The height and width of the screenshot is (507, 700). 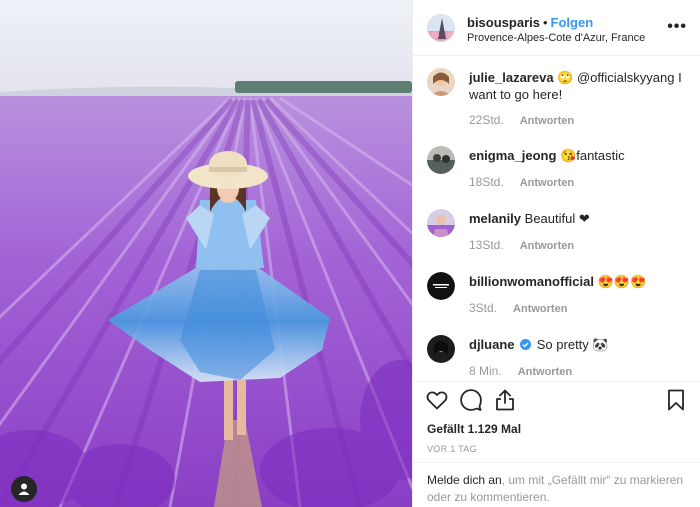 I want to click on comment-body: djluane So pretty 🐼, so click(x=580, y=344).